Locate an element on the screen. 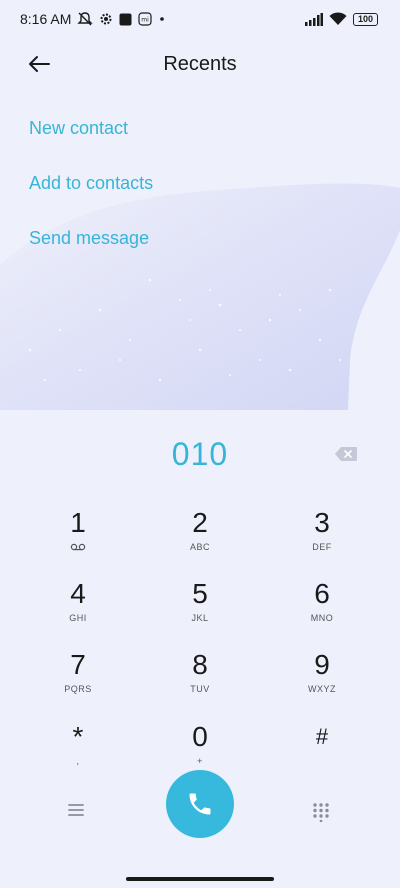  key-digit: * is located at coordinates (78, 736).